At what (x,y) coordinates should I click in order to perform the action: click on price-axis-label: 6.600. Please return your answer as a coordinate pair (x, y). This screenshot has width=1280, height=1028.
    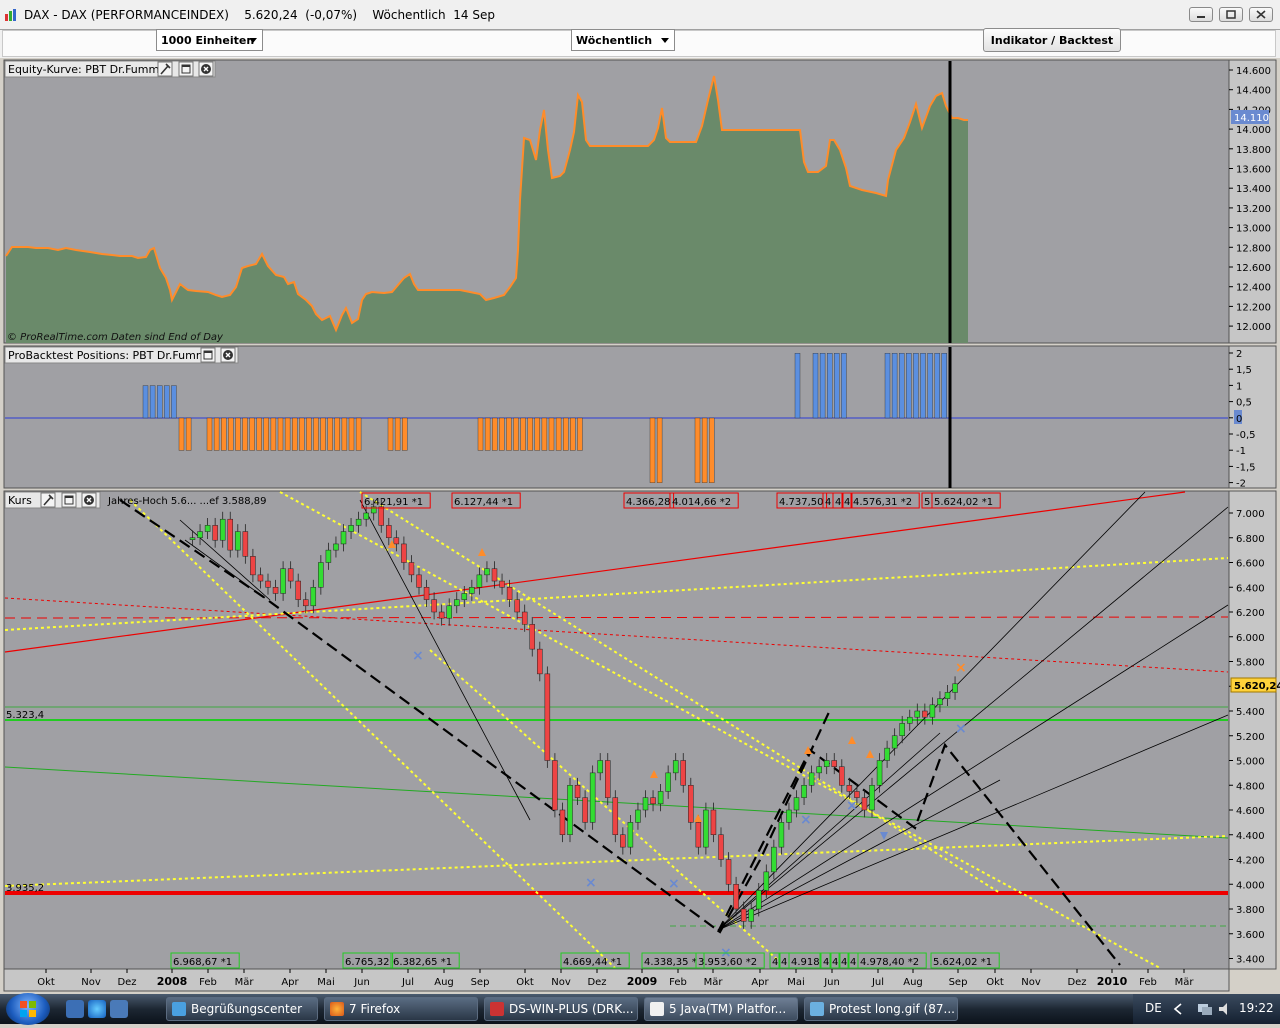
    Looking at the image, I should click on (1250, 564).